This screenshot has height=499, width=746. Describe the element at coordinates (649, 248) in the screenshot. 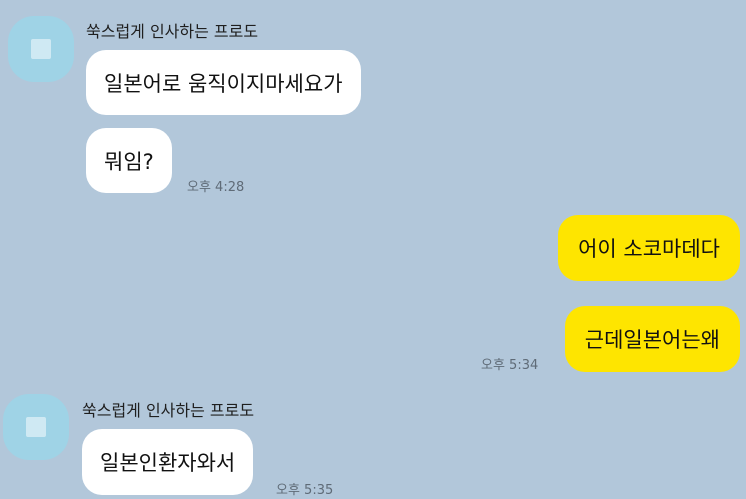

I see `message-bubble-outgoing: 어이 소코마데다` at that location.